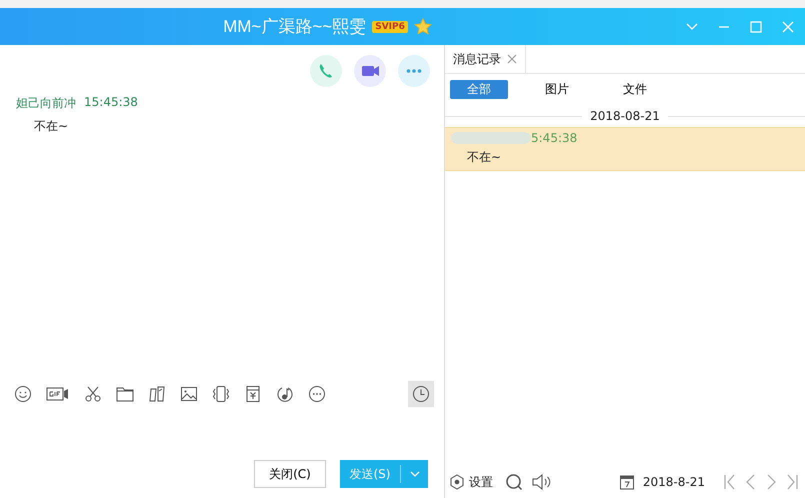  Describe the element at coordinates (370, 71) in the screenshot. I see `video-call-button` at that location.